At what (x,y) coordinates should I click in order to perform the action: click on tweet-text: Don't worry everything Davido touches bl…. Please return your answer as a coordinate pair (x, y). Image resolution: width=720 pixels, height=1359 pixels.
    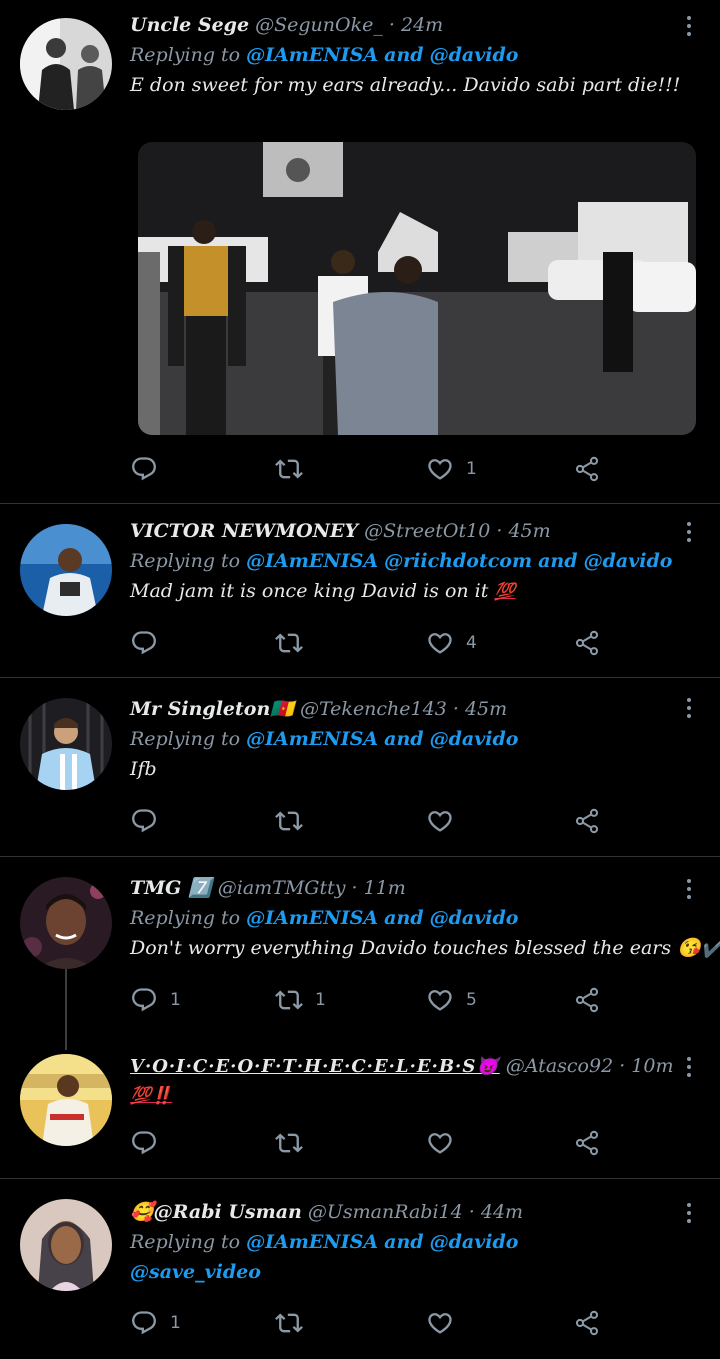
    Looking at the image, I should click on (425, 948).